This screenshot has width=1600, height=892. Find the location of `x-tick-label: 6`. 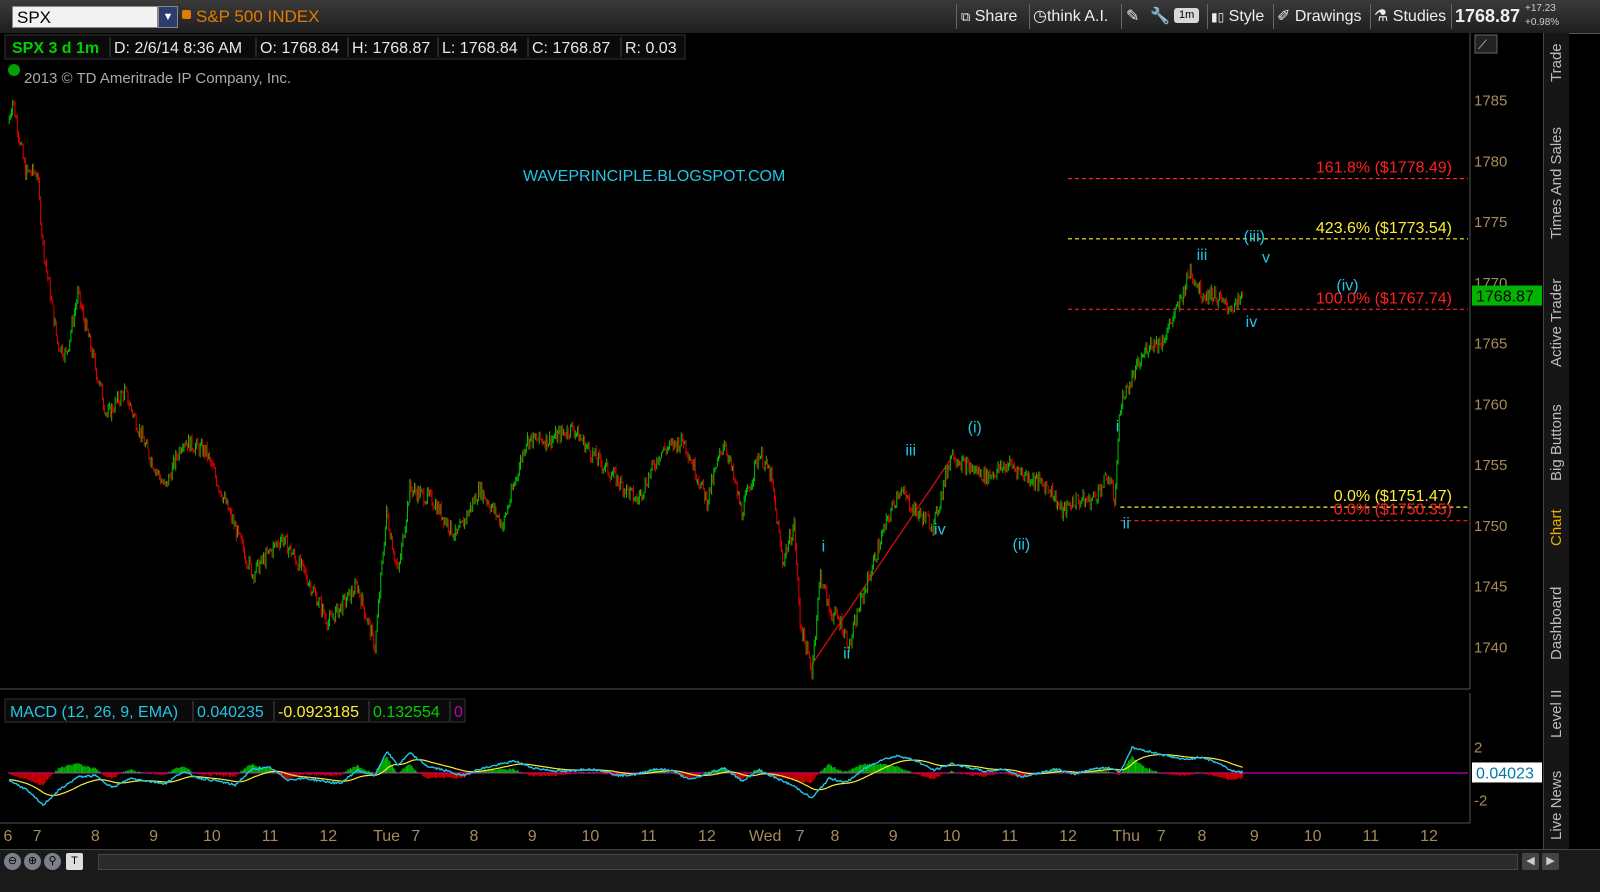

x-tick-label: 6 is located at coordinates (8, 836).